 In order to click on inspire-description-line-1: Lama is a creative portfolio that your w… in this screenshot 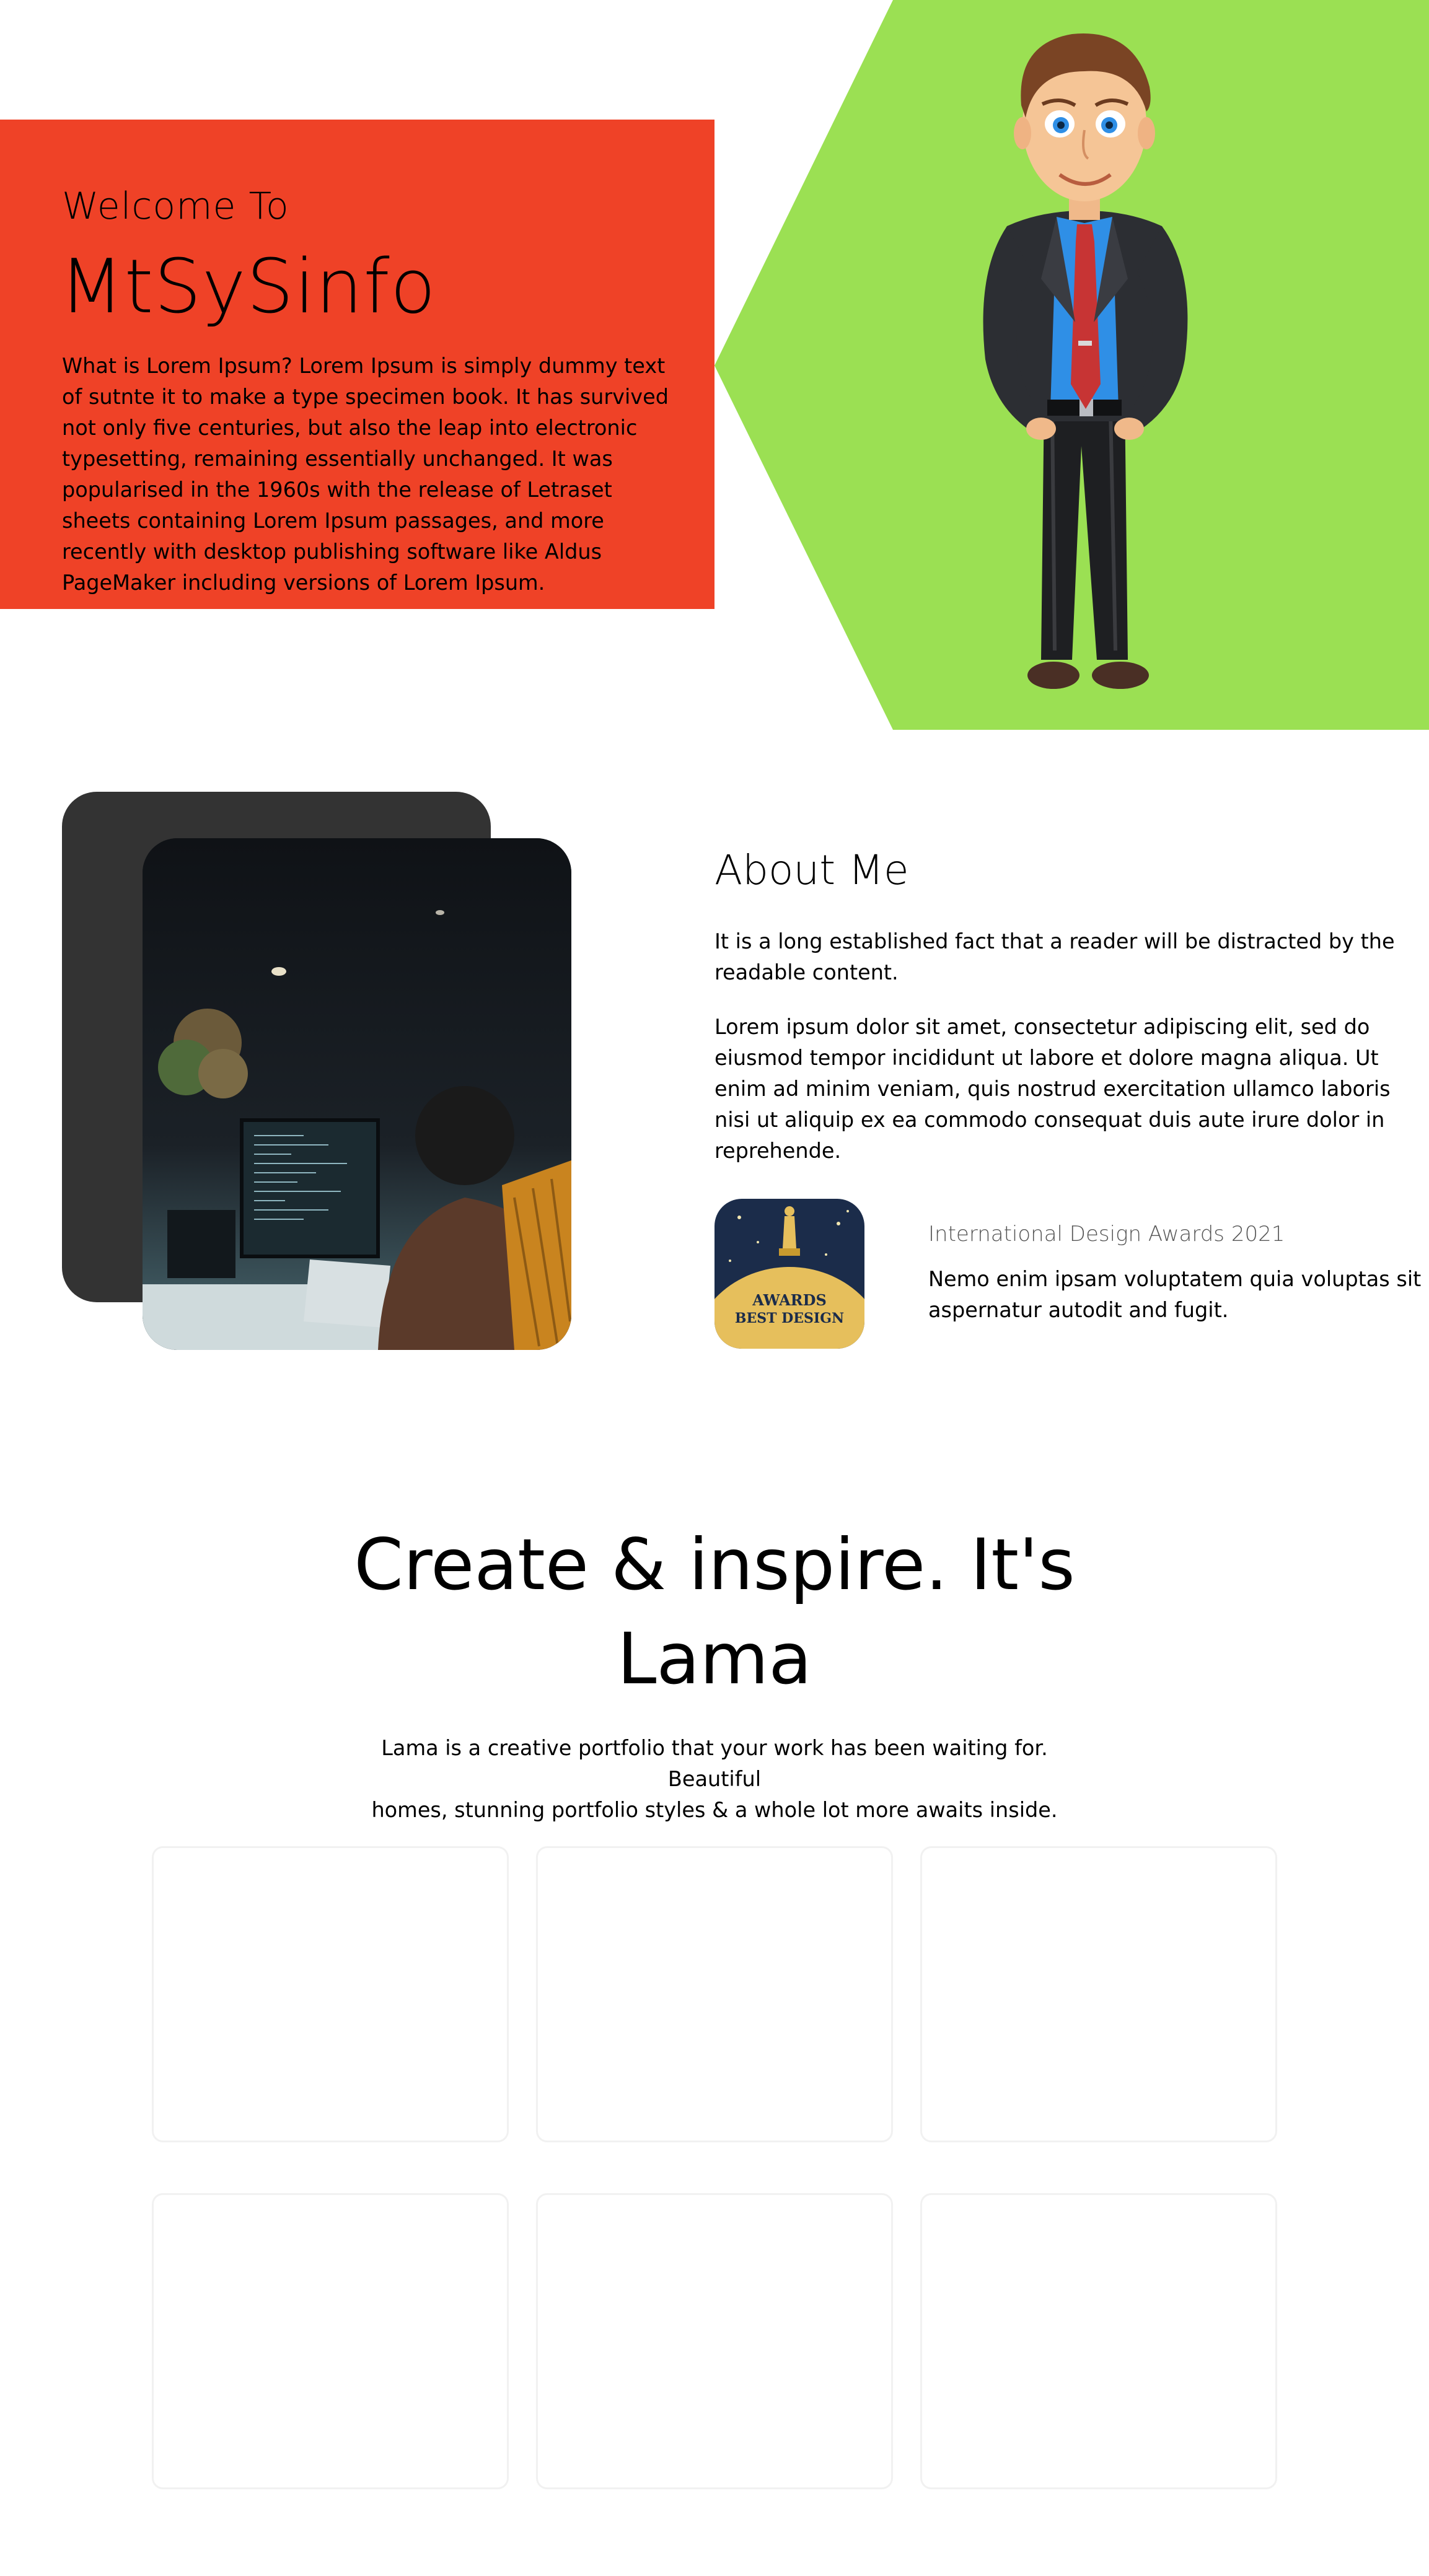, I will do `click(714, 1763)`.